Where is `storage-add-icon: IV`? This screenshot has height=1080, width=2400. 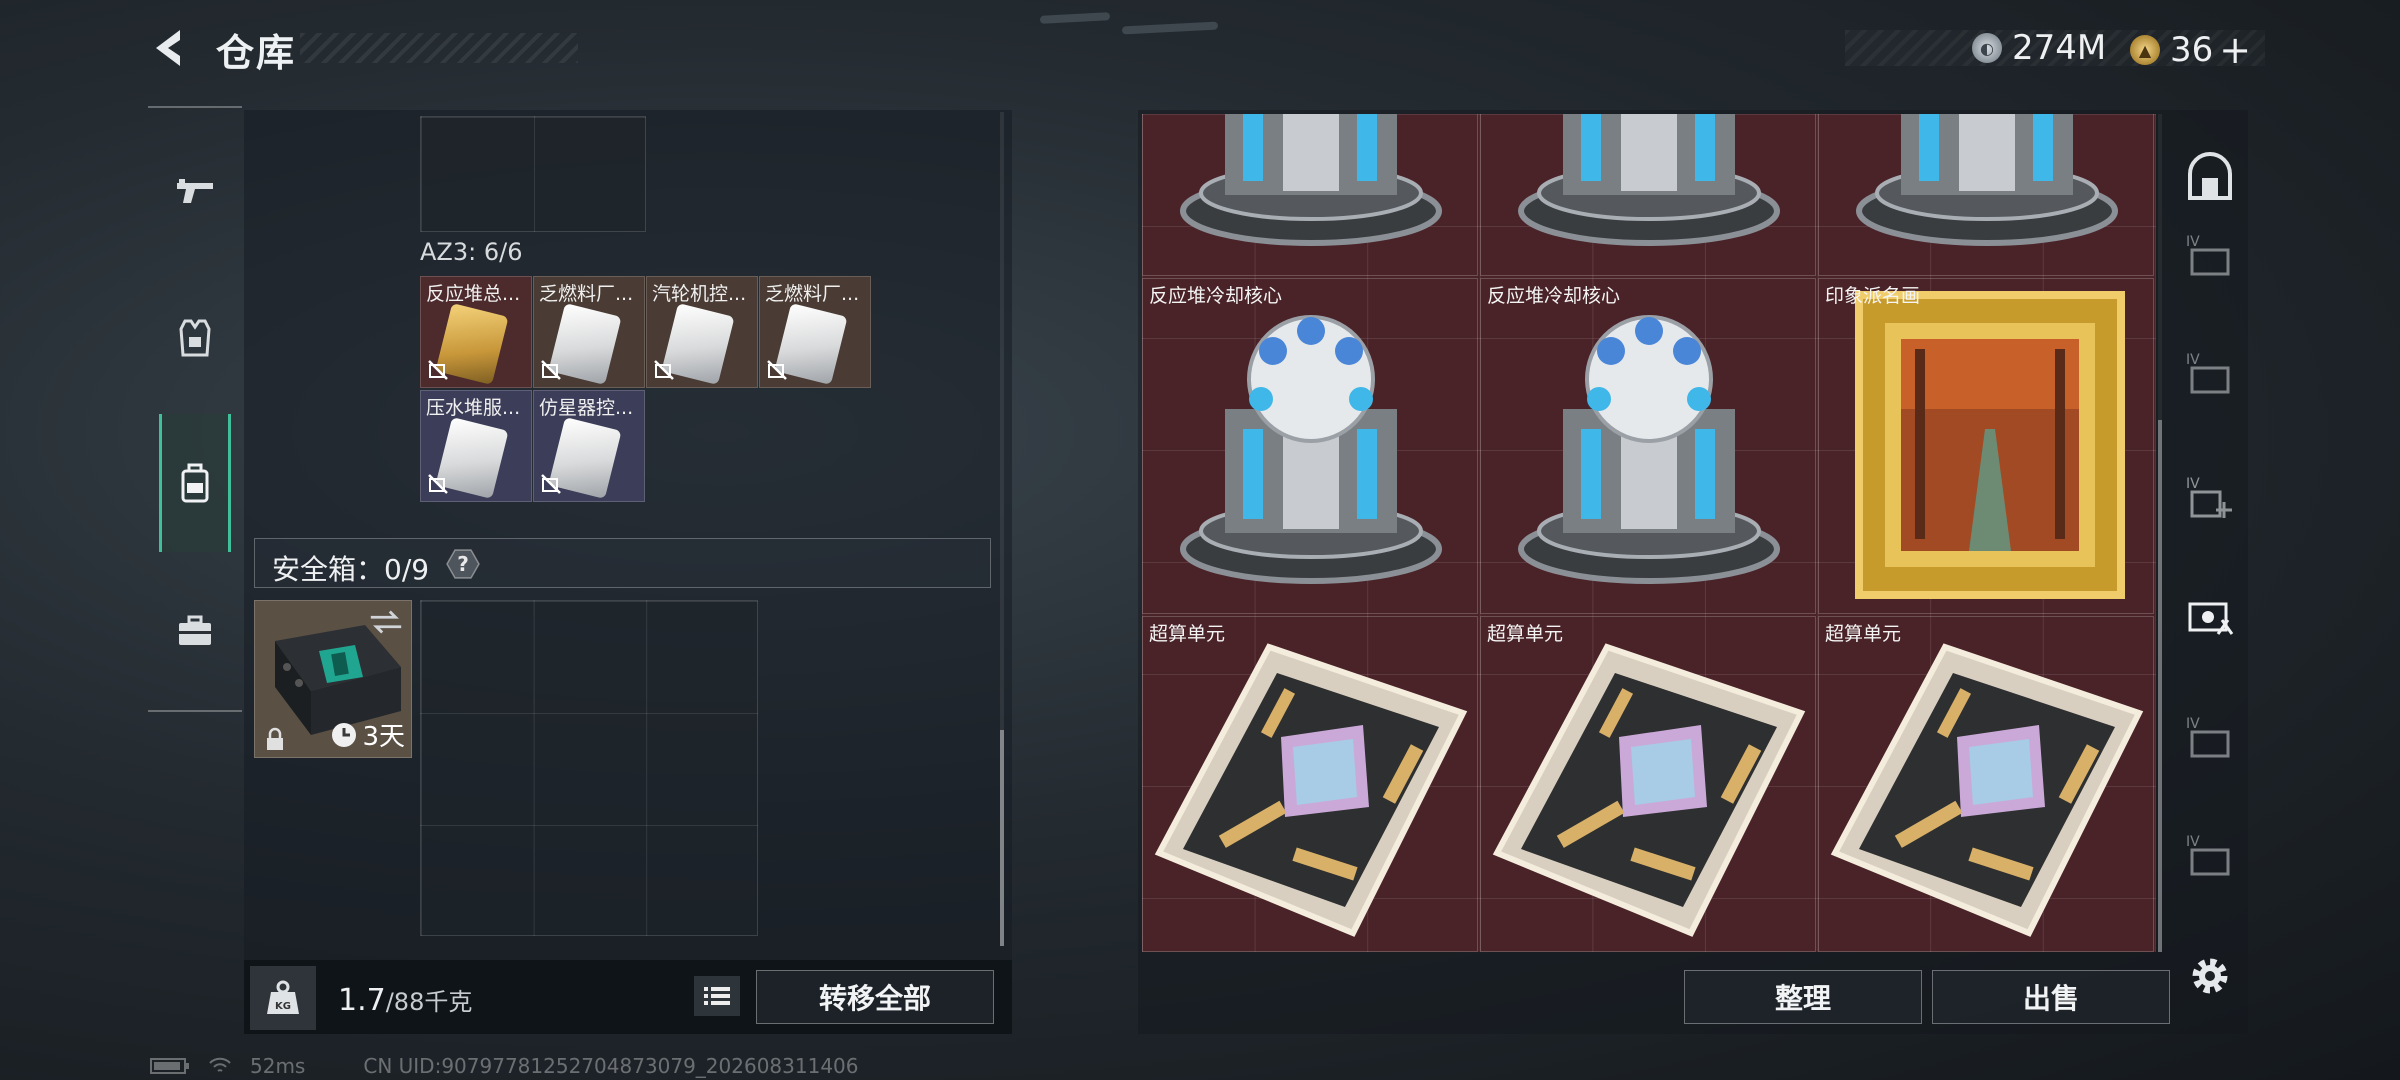
storage-add-icon: IV is located at coordinates (2209, 497).